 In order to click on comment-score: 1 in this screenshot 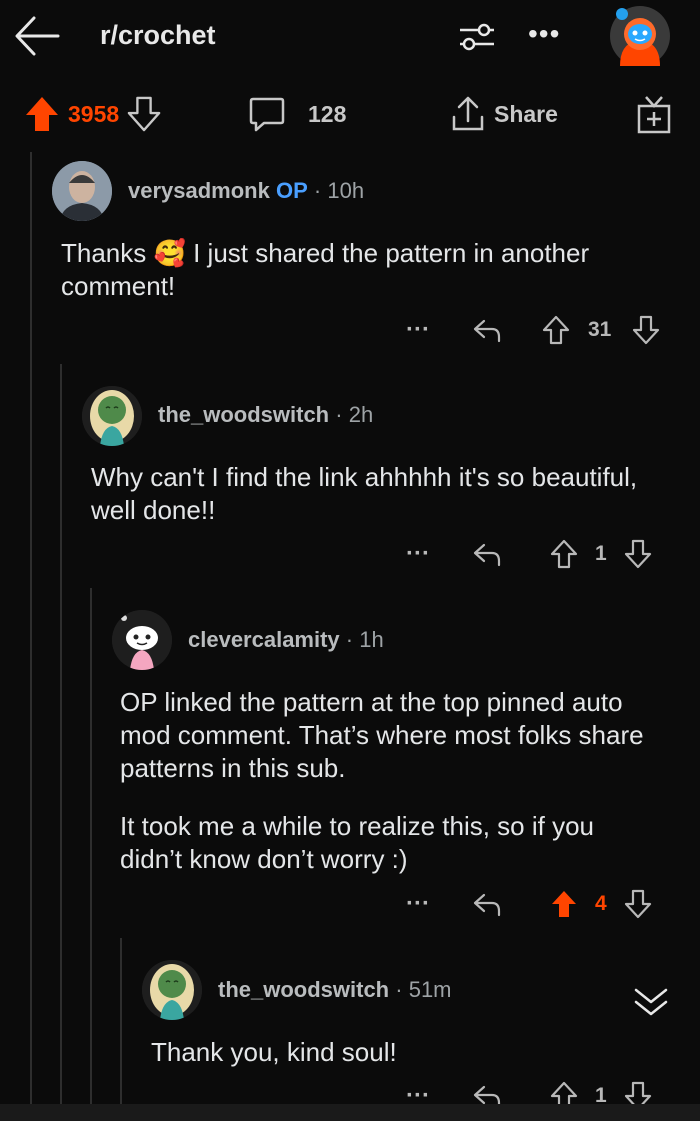, I will do `click(601, 553)`.